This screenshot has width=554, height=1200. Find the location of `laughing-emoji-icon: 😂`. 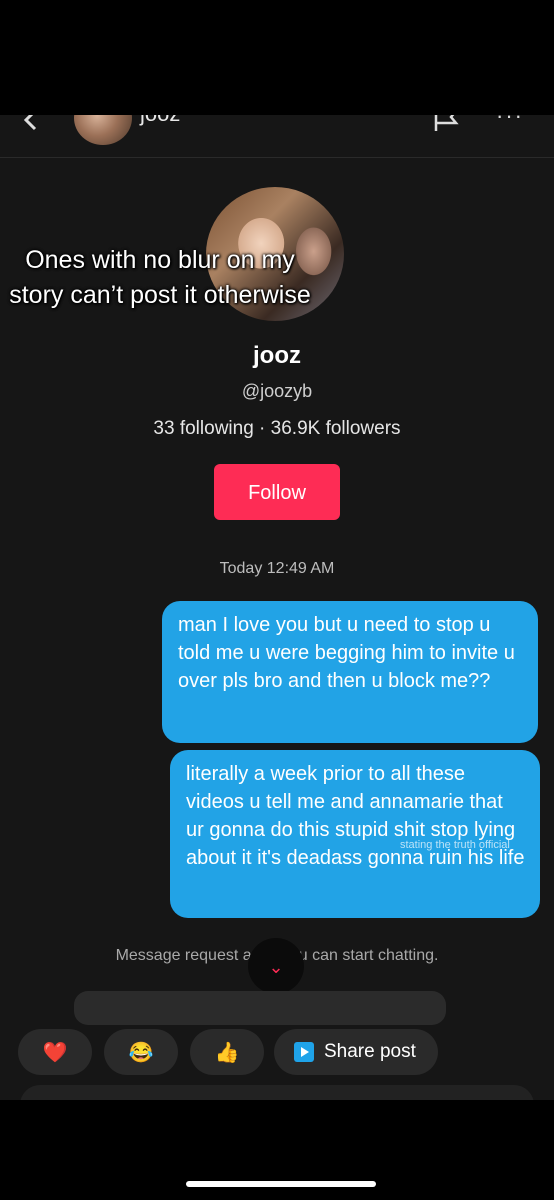

laughing-emoji-icon: 😂 is located at coordinates (141, 1053).